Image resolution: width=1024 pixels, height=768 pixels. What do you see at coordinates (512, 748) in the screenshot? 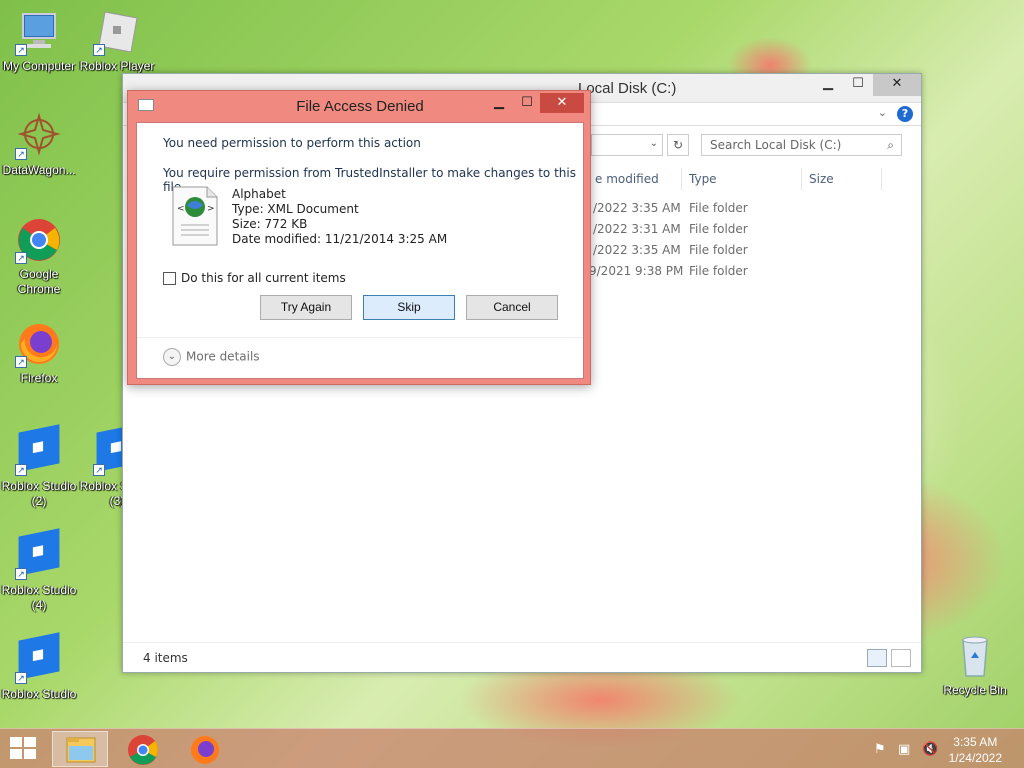
I see `taskbar: ⚑ ▣ 🔇 3:35 AM 1/24/2022` at bounding box center [512, 748].